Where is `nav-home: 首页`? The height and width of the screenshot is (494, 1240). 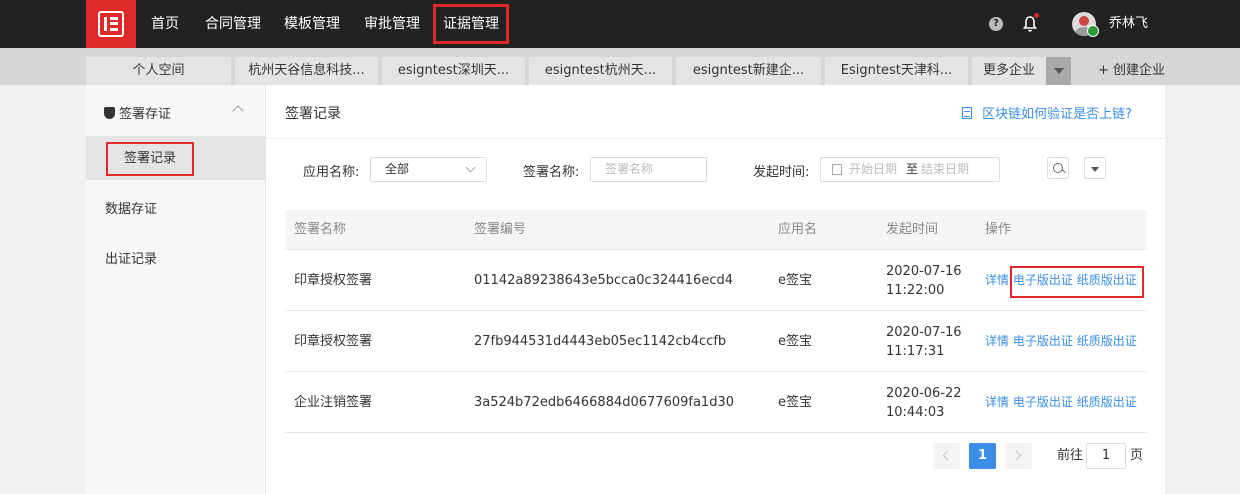
nav-home: 首页 is located at coordinates (165, 24).